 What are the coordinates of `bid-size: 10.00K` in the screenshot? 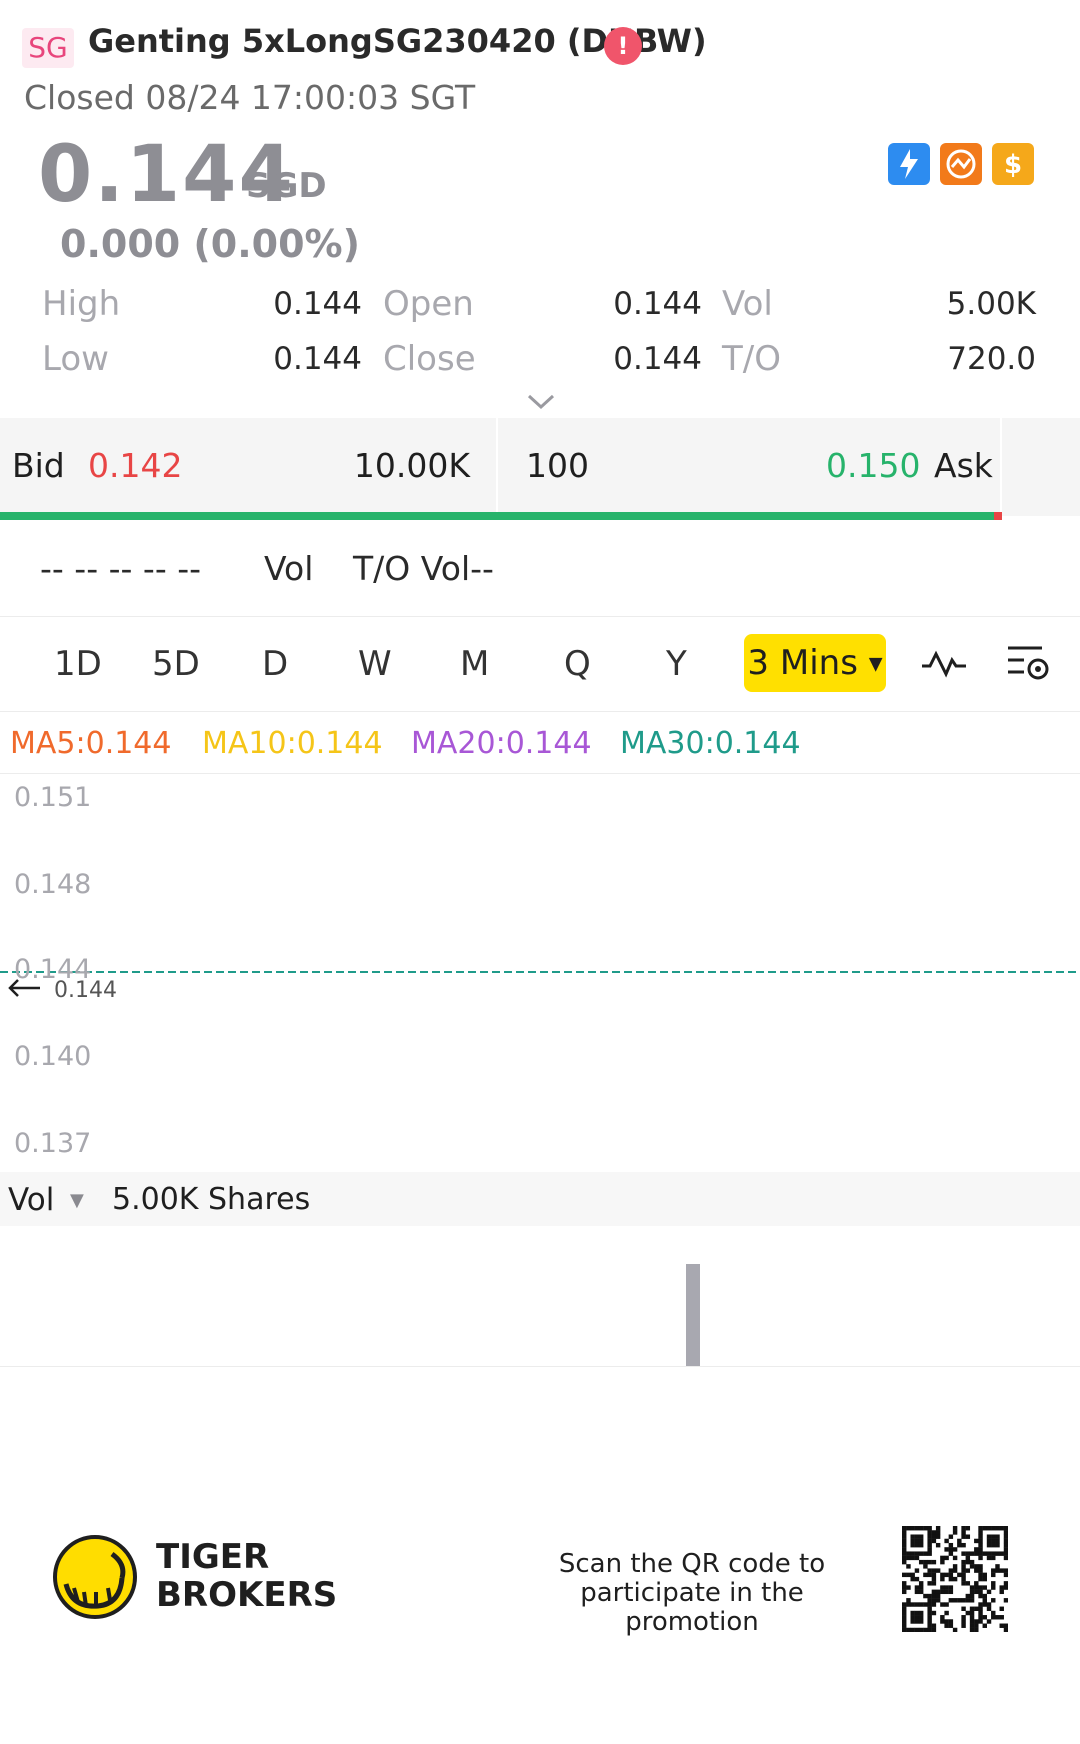 It's located at (411, 465).